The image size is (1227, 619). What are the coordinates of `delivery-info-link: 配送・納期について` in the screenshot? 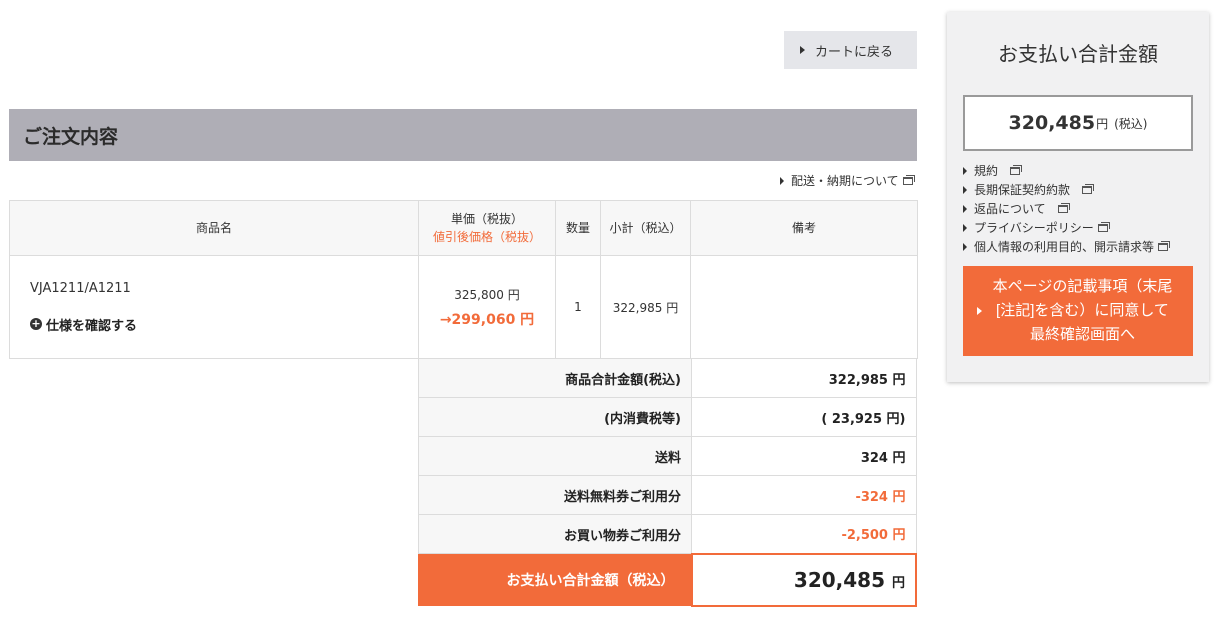 It's located at (847, 180).